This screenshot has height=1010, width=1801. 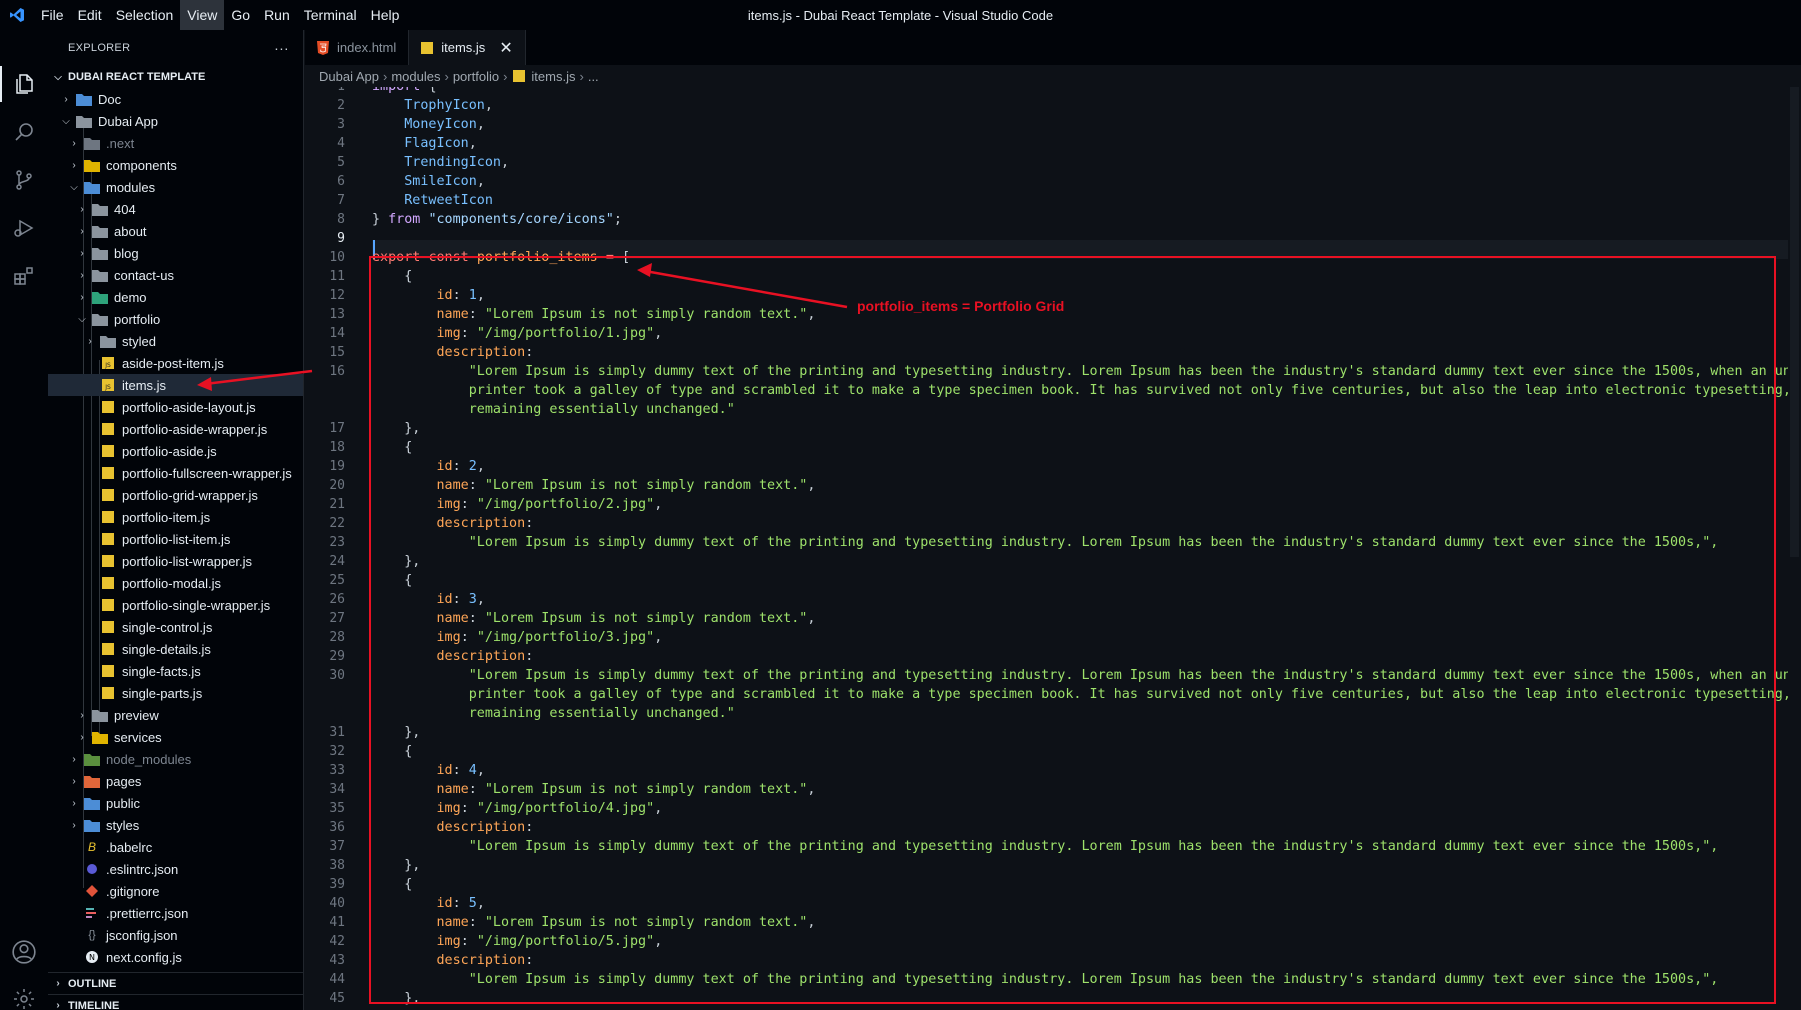 What do you see at coordinates (175, 847) in the screenshot?
I see `tree-file-babelrc: B .babelrc` at bounding box center [175, 847].